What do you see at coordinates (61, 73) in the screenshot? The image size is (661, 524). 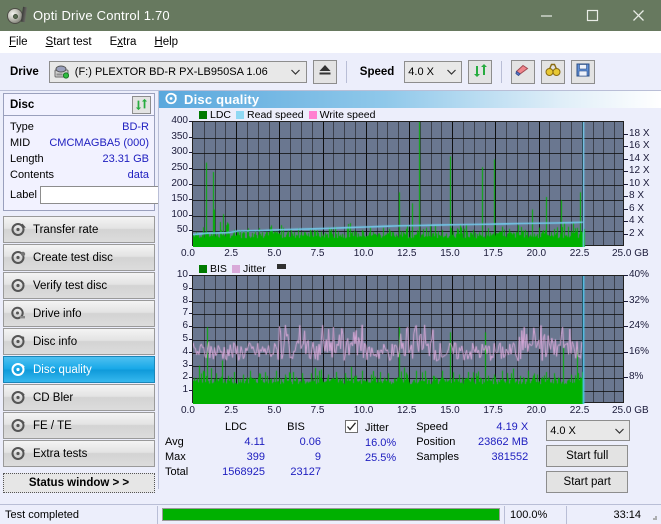 I see `drive-icon` at bounding box center [61, 73].